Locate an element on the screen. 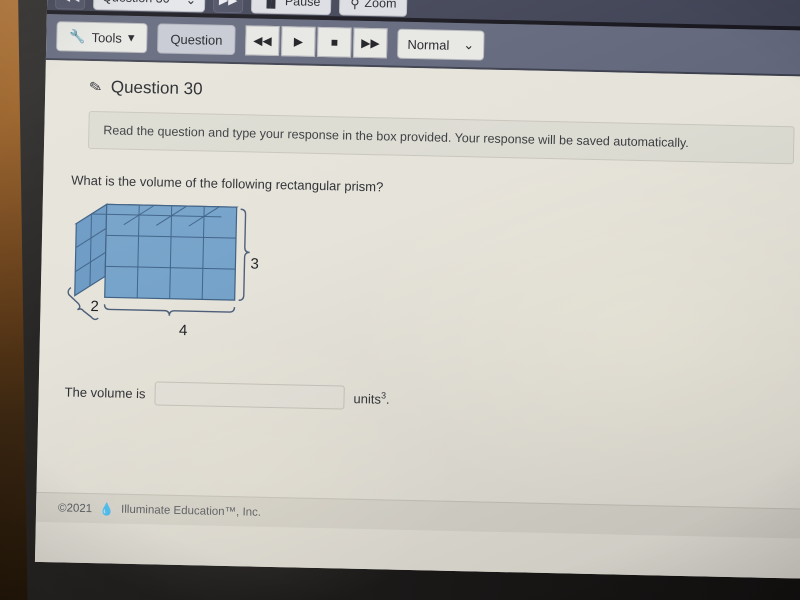  media-rewind-button: ◀◀ is located at coordinates (262, 41).